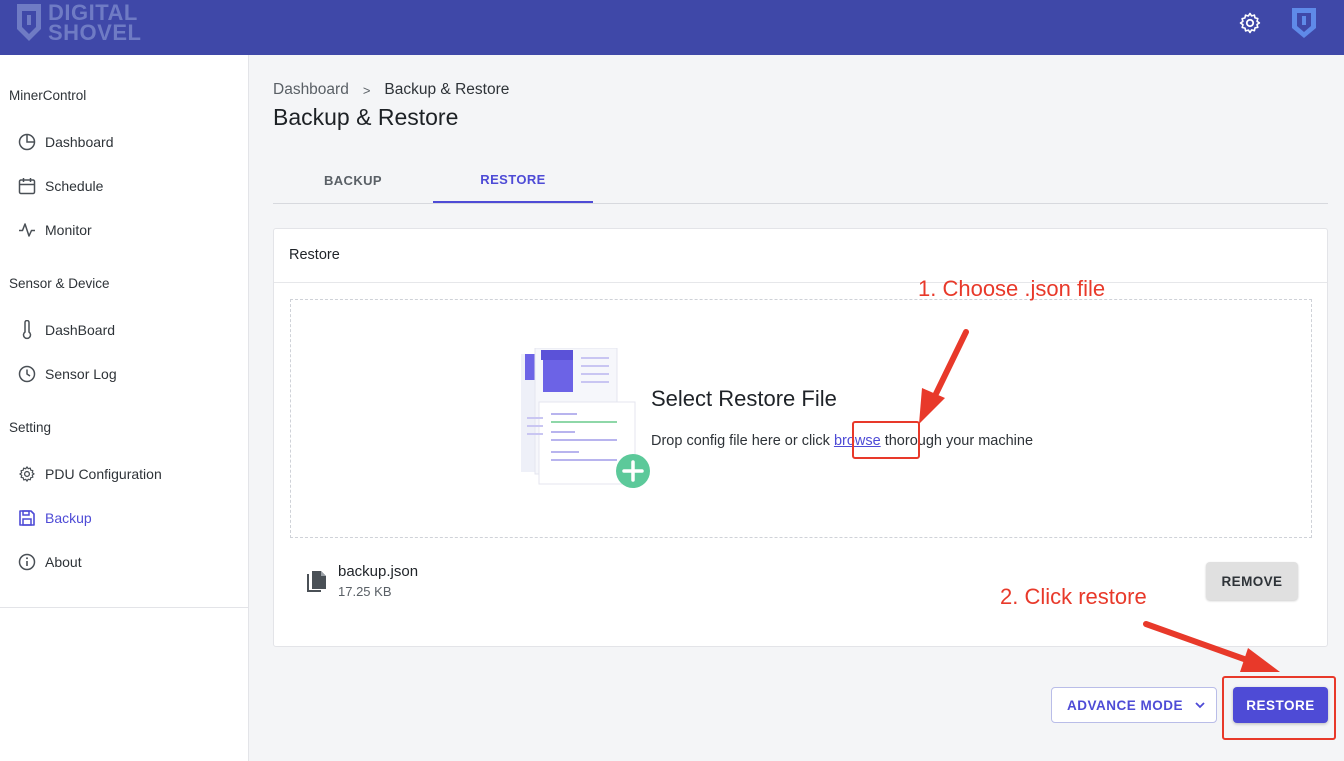 The width and height of the screenshot is (1344, 761). Describe the element at coordinates (672, 27) in the screenshot. I see `top-app-bar: DIGITAL SHOVEL` at that location.